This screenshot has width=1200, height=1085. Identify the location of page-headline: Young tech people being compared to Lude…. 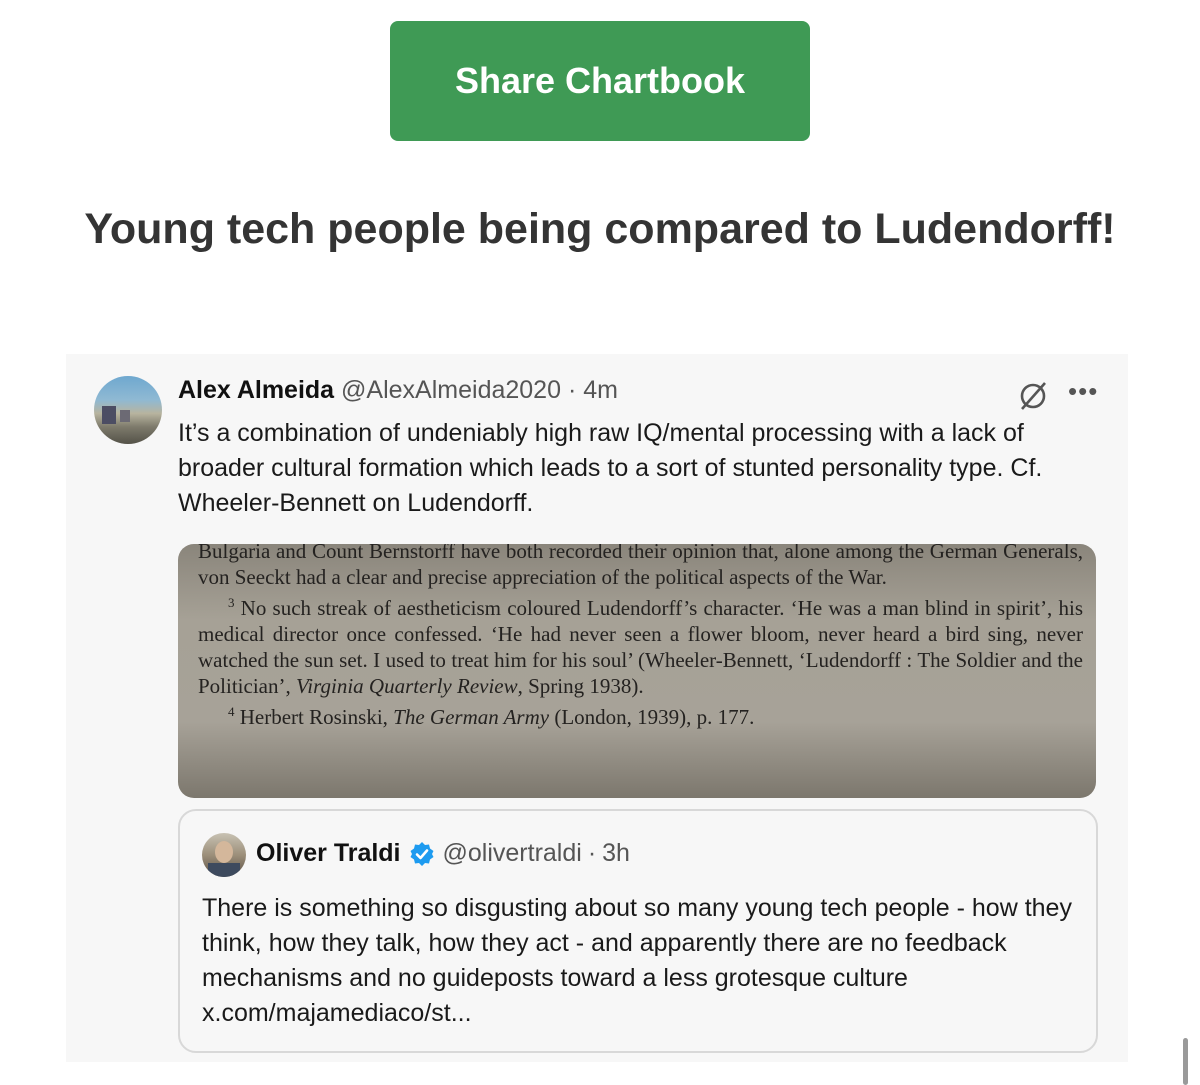
(600, 229).